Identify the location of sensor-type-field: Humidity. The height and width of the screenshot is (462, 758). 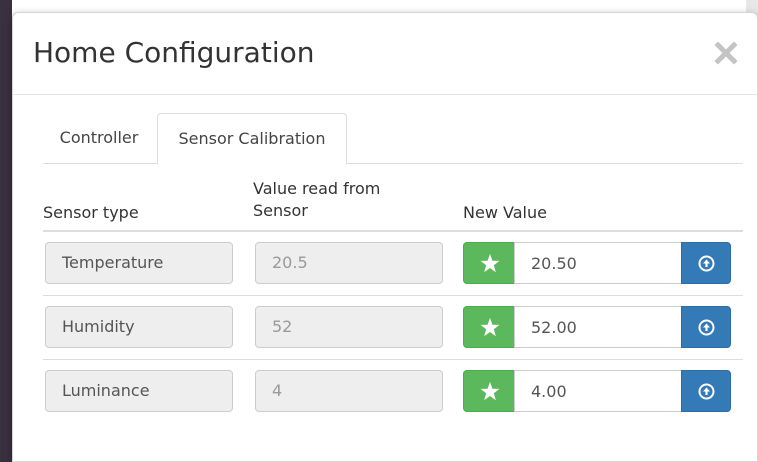
(139, 327).